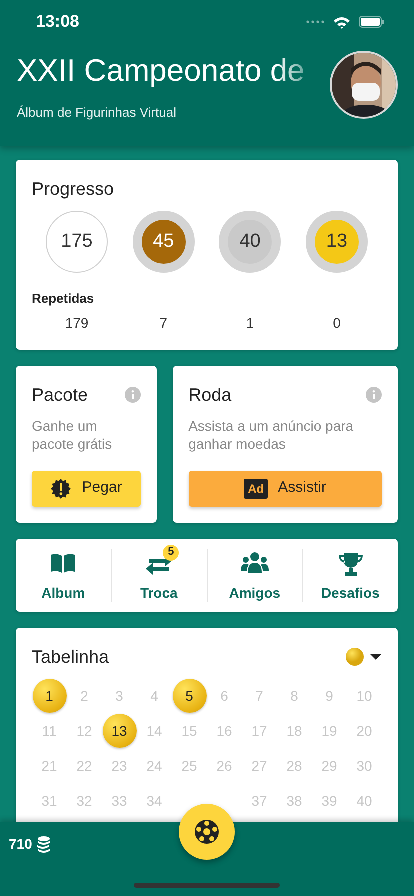  What do you see at coordinates (190, 766) in the screenshot?
I see `sticker-number: 25` at bounding box center [190, 766].